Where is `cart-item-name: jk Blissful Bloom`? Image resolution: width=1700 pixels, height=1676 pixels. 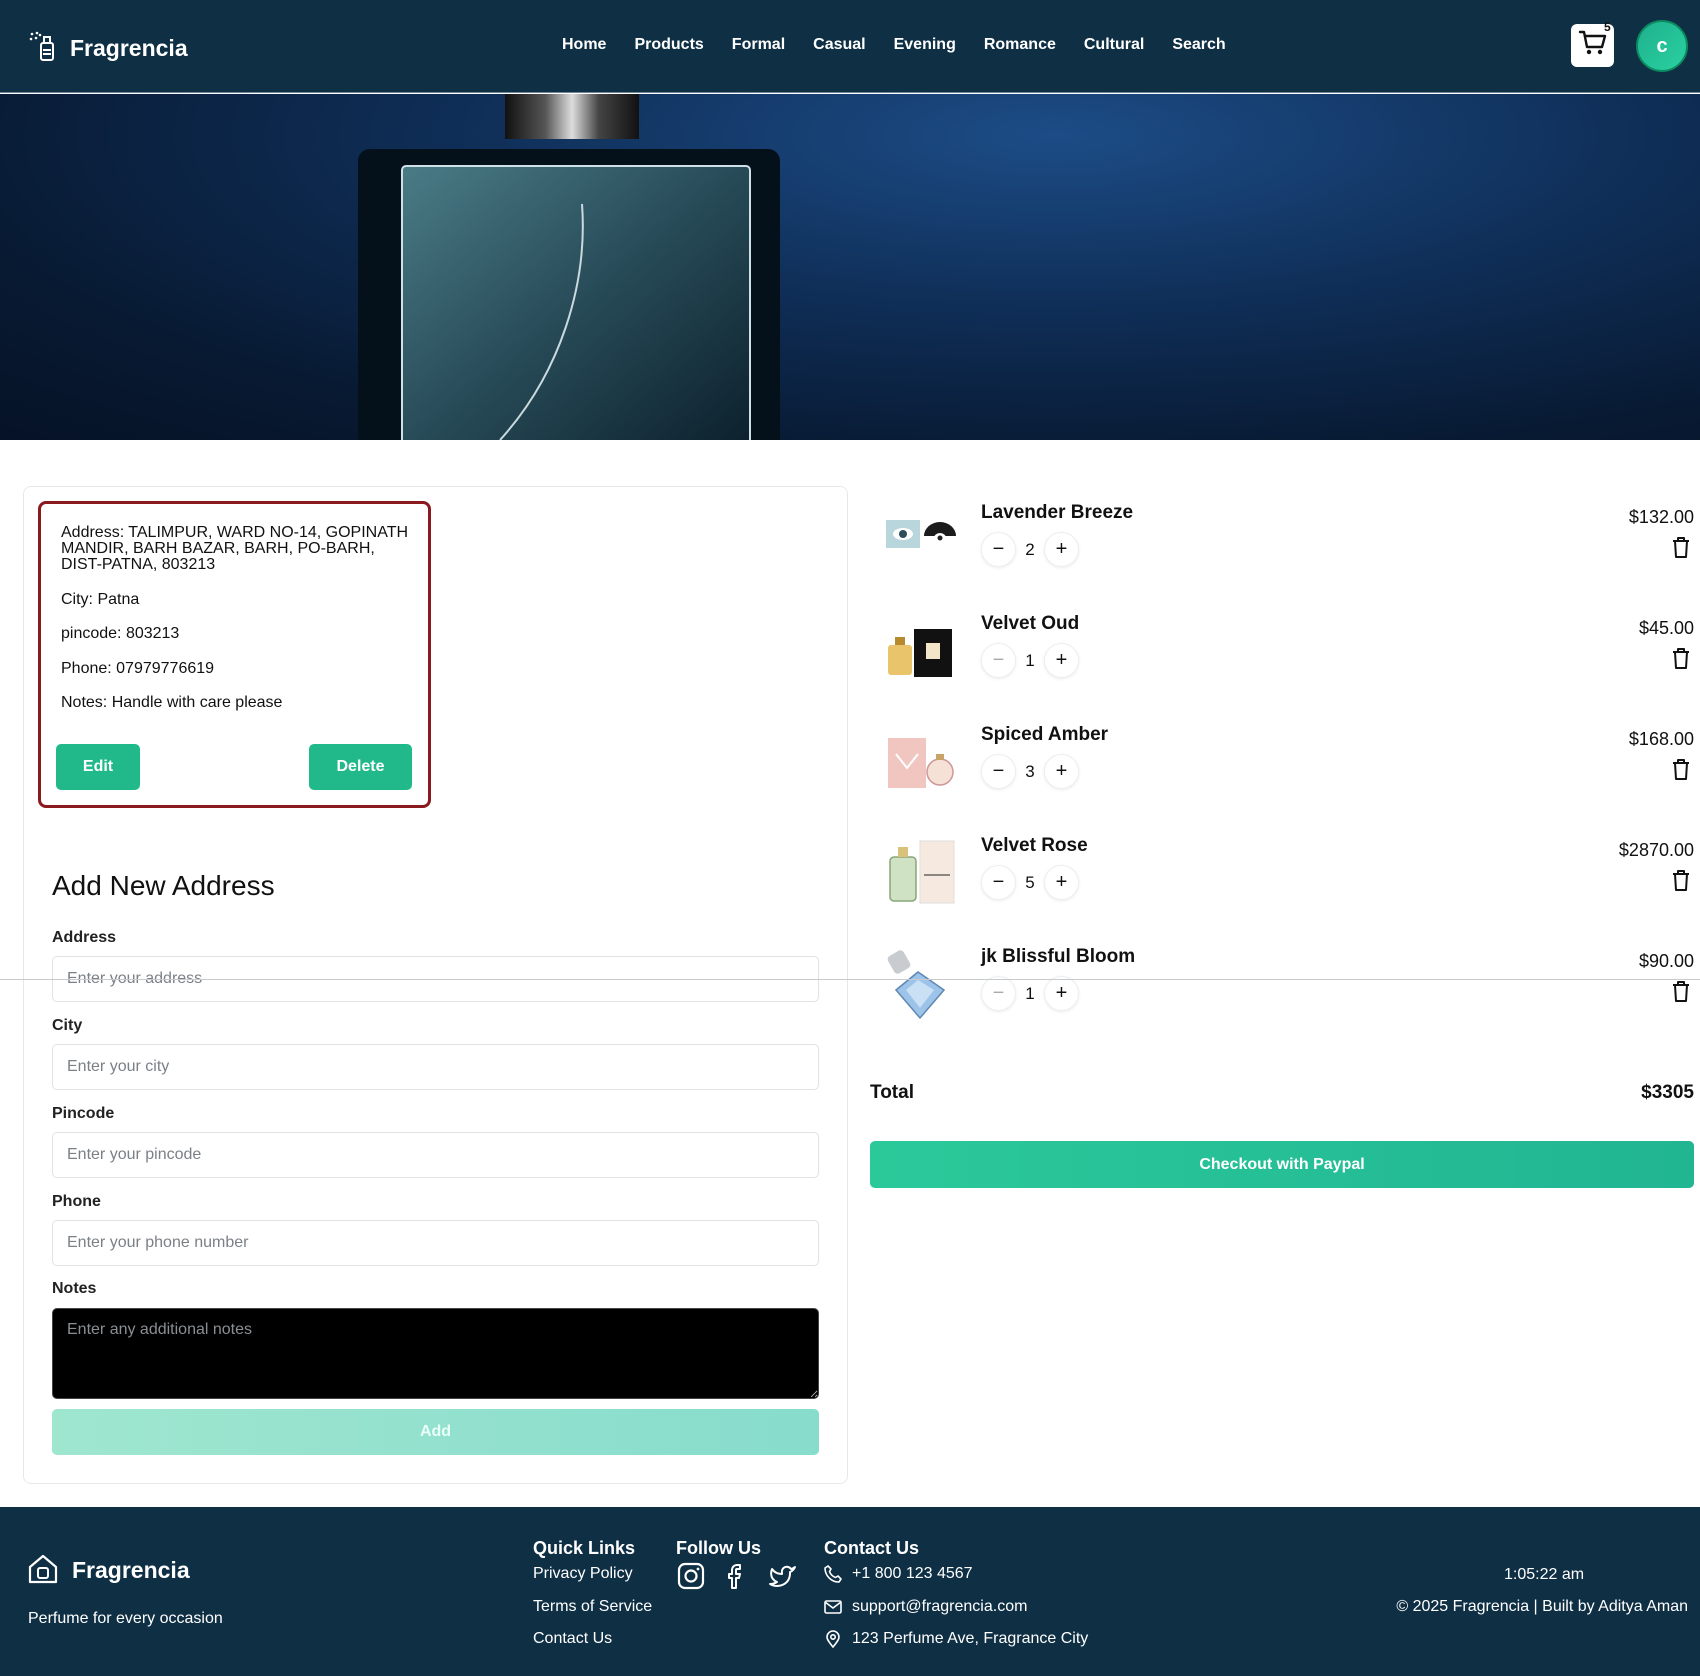 cart-item-name: jk Blissful Bloom is located at coordinates (1058, 956).